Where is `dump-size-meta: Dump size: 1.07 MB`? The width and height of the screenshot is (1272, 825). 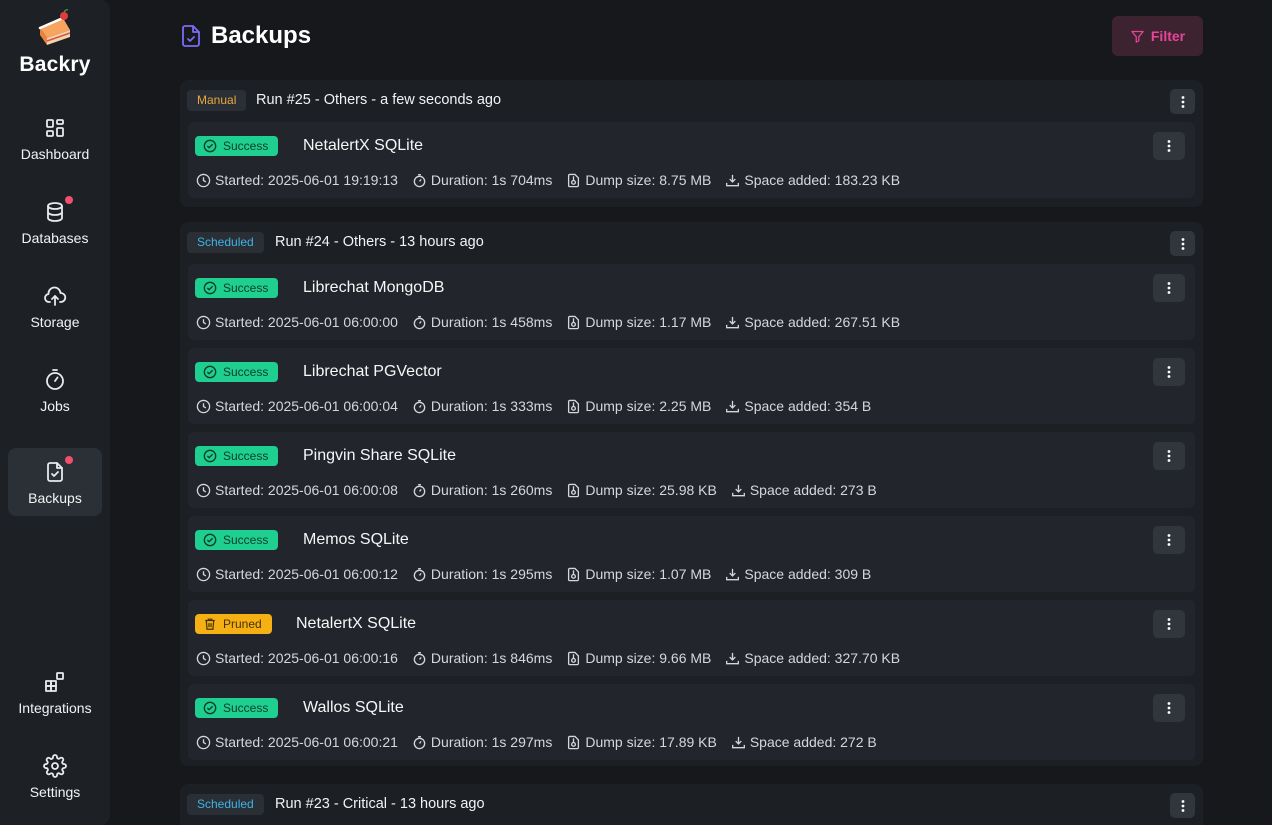 dump-size-meta: Dump size: 1.07 MB is located at coordinates (638, 574).